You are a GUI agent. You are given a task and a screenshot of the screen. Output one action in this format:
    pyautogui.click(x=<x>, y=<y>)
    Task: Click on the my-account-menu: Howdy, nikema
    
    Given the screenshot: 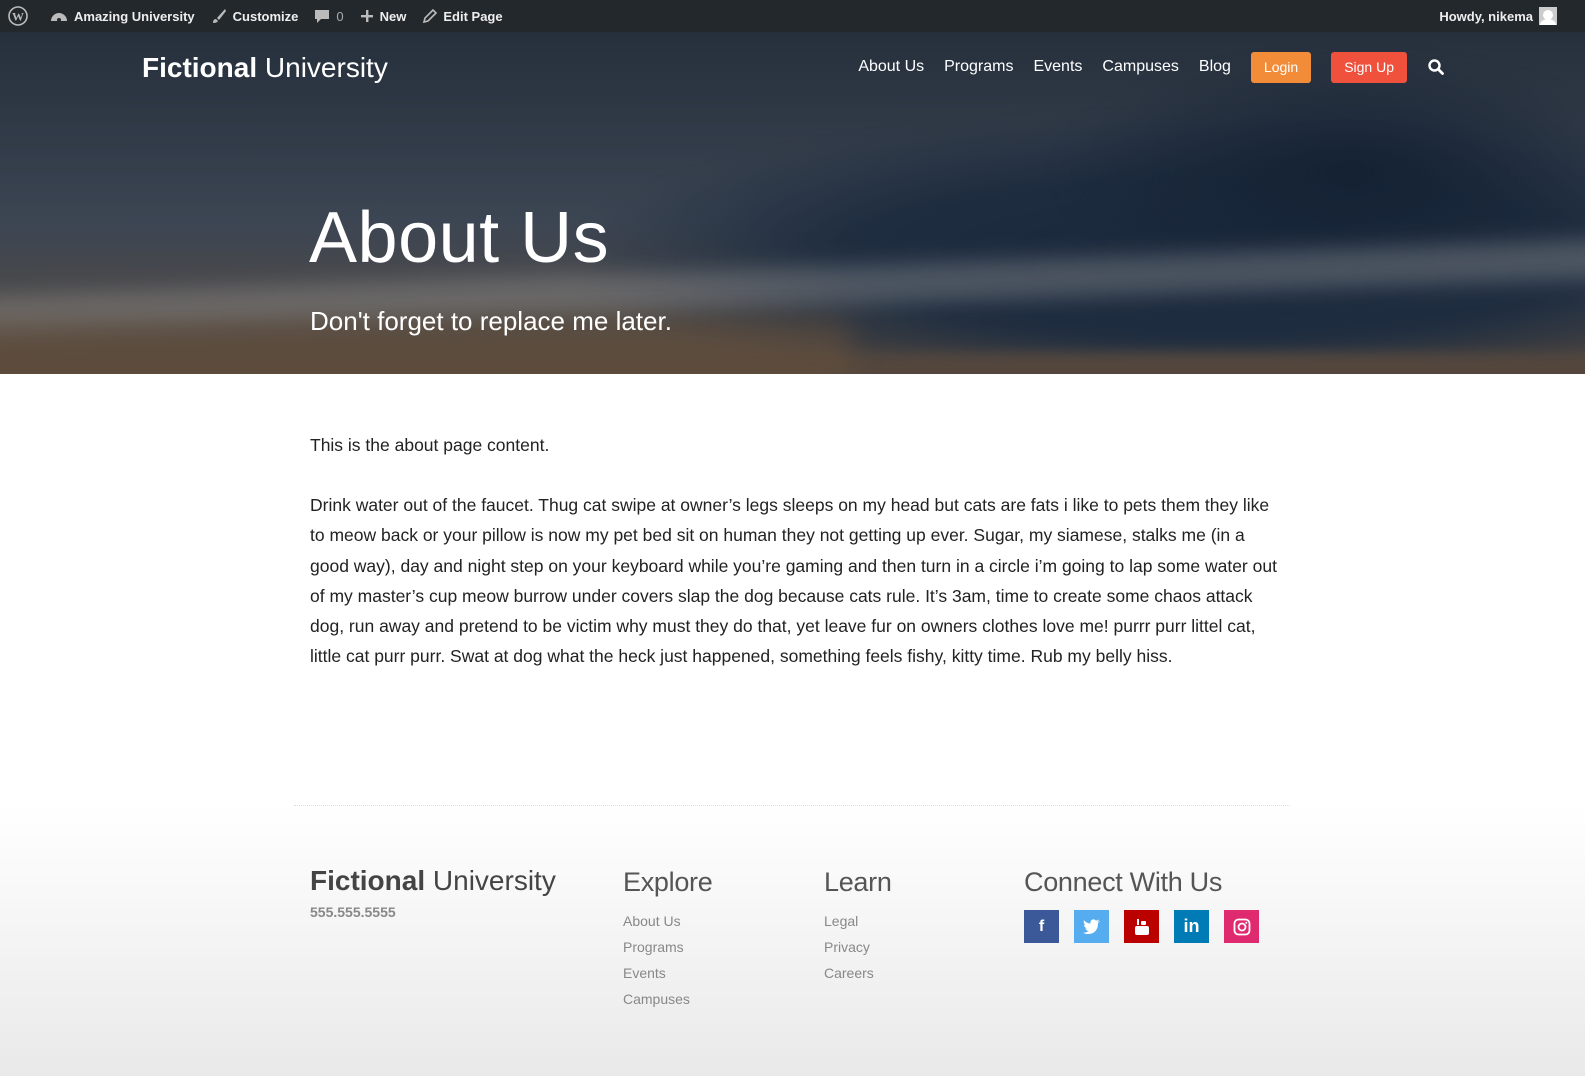 What is the action you would take?
    pyautogui.click(x=1498, y=16)
    